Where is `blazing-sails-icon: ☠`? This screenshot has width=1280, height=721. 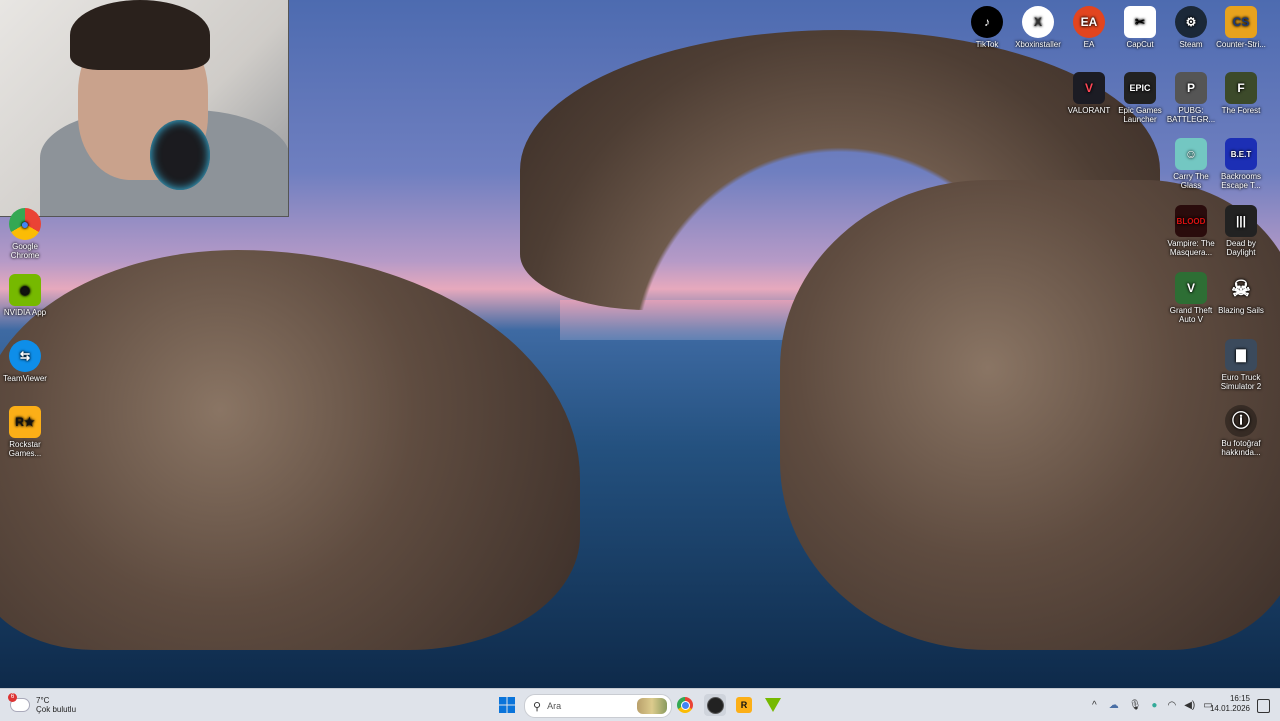 blazing-sails-icon: ☠ is located at coordinates (1241, 288).